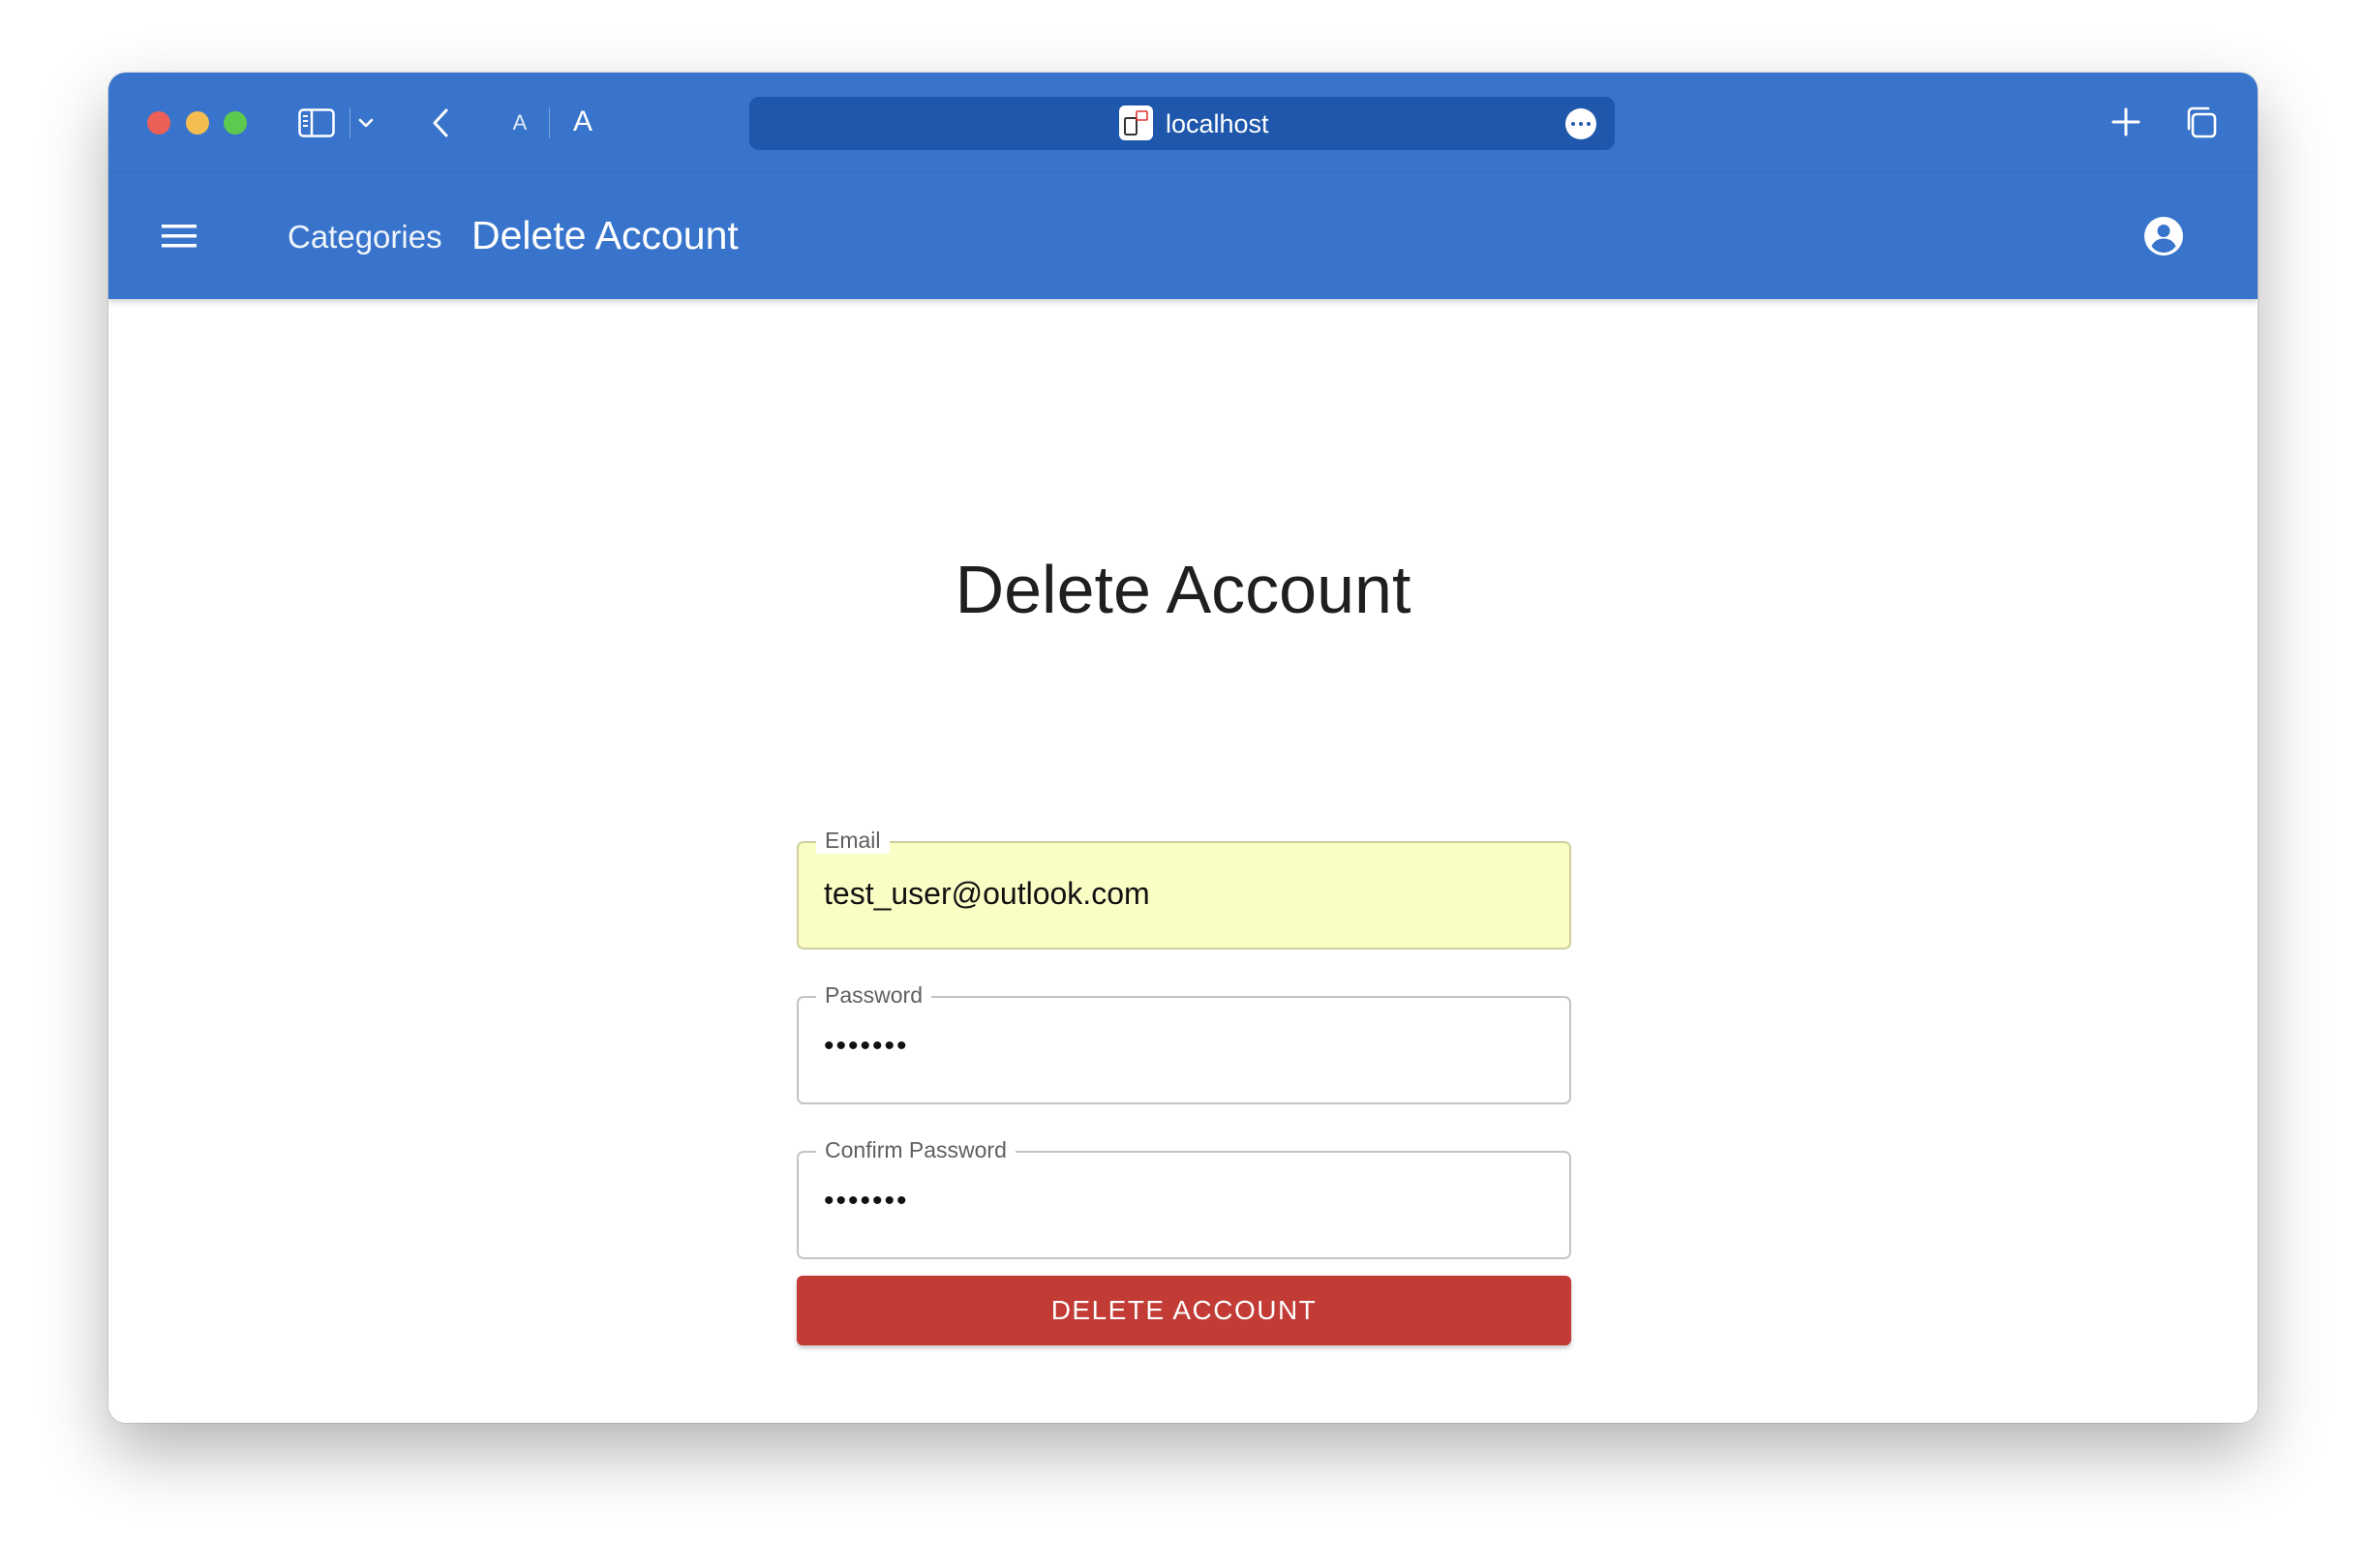  I want to click on password-value: •••••••, so click(867, 1046).